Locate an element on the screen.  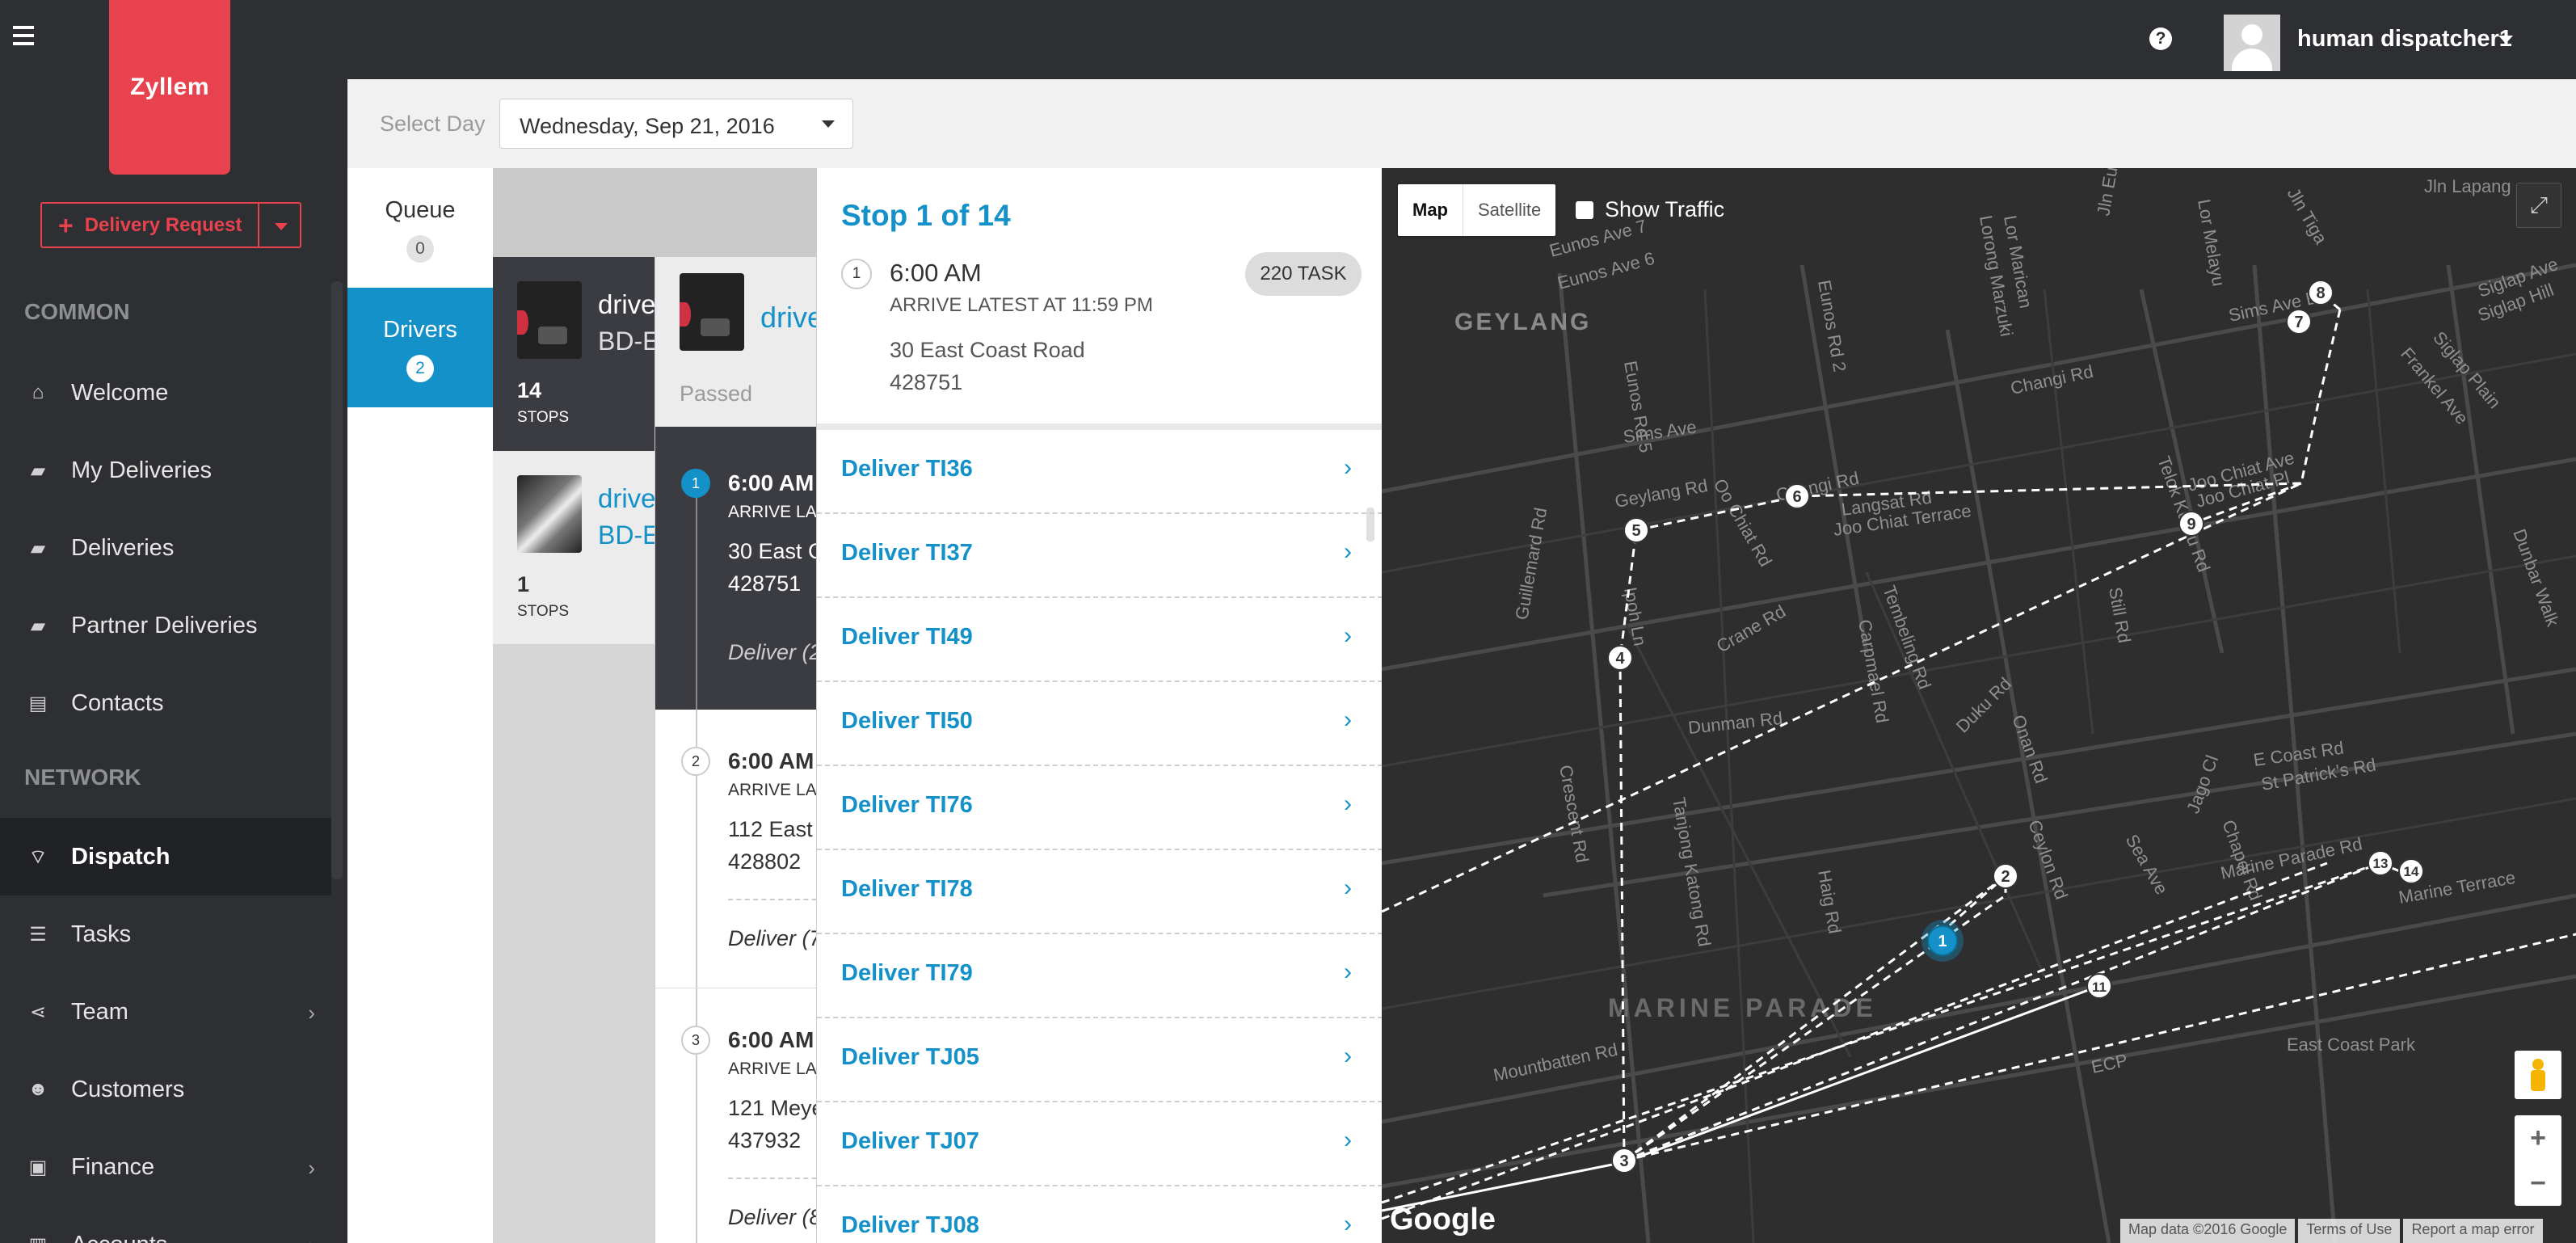
task-row: Deliver TJ07 › is located at coordinates (1099, 1144).